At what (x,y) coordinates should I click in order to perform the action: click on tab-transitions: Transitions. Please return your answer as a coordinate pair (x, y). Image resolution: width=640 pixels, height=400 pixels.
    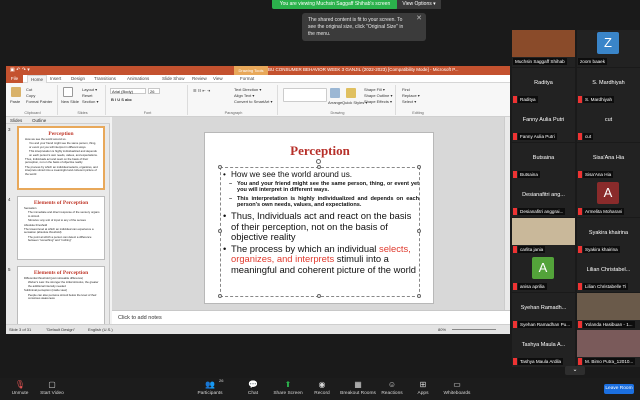
    Looking at the image, I should click on (105, 78).